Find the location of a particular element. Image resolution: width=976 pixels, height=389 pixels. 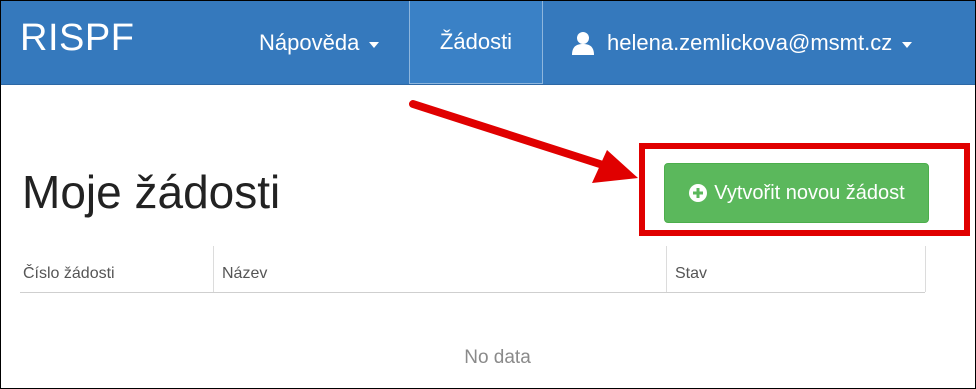

page-title: Moje žádosti is located at coordinates (151, 192).